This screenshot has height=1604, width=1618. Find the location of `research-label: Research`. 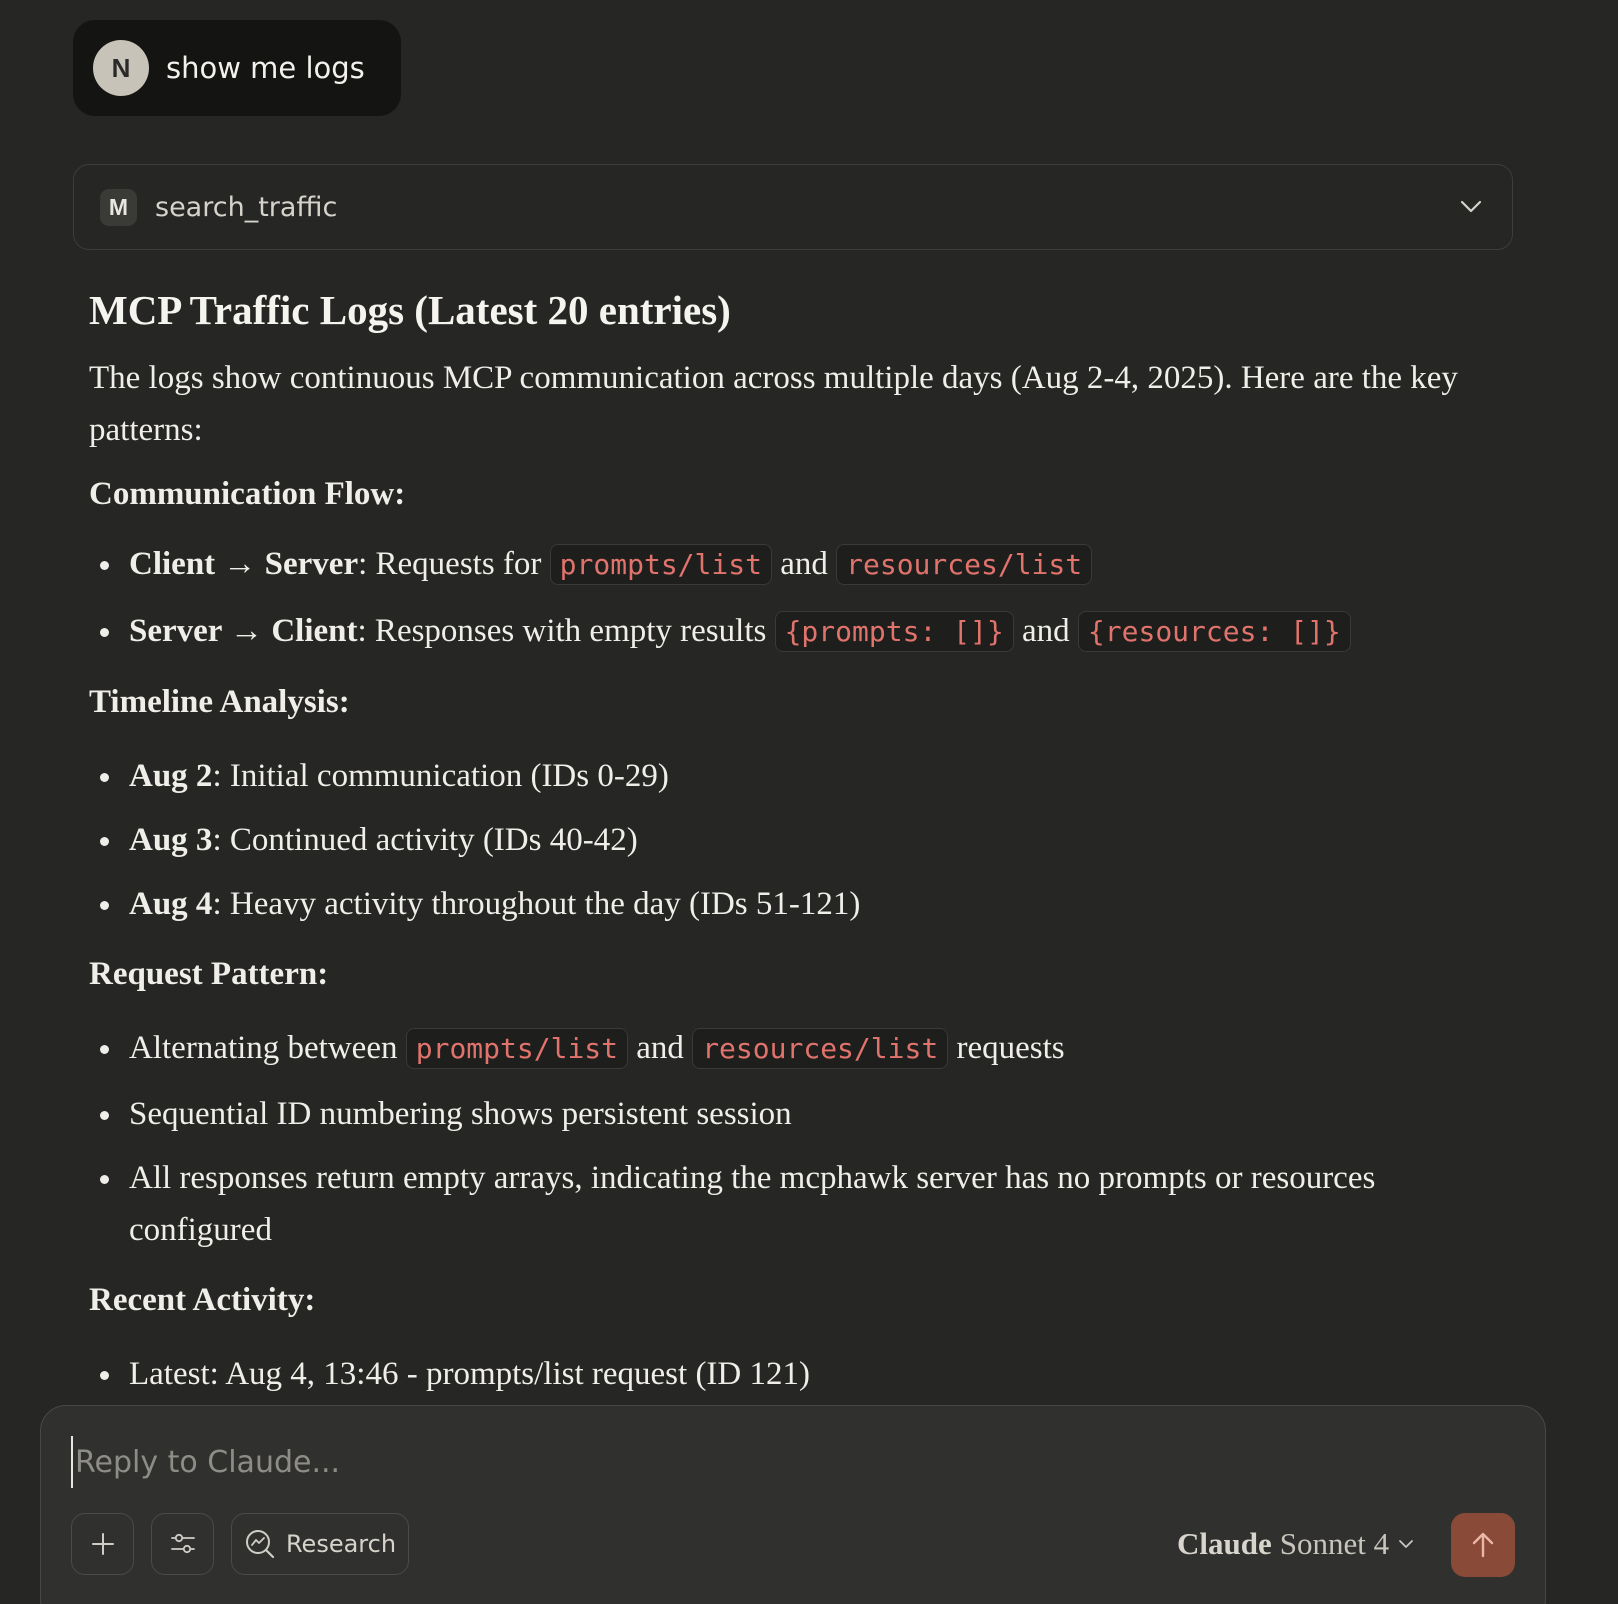

research-label: Research is located at coordinates (341, 1544).